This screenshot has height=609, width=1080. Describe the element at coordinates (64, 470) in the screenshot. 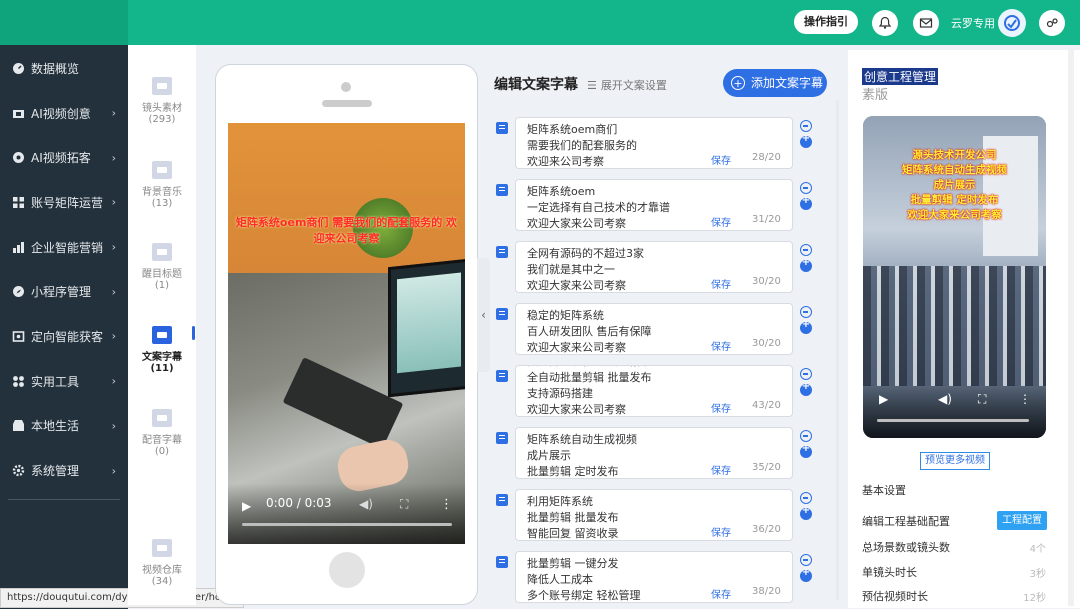

I see `sidebar-item-system: 系统管理 ›` at that location.